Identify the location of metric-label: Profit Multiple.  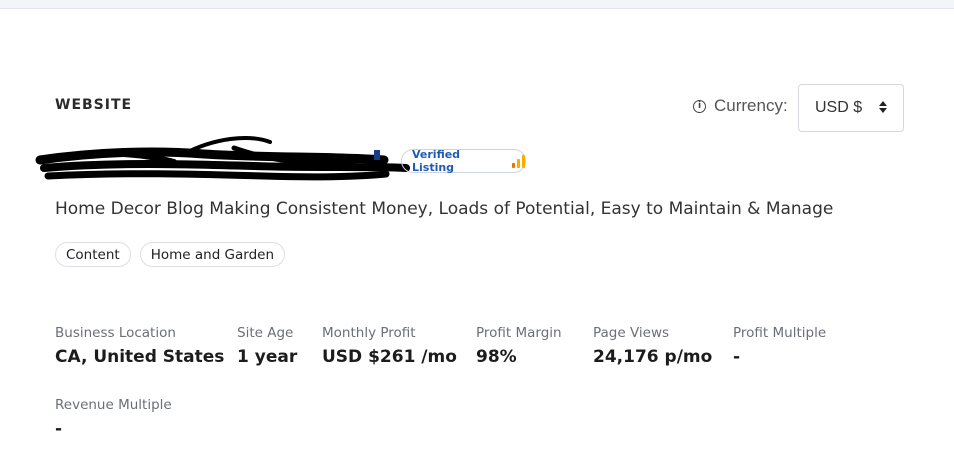
(780, 333).